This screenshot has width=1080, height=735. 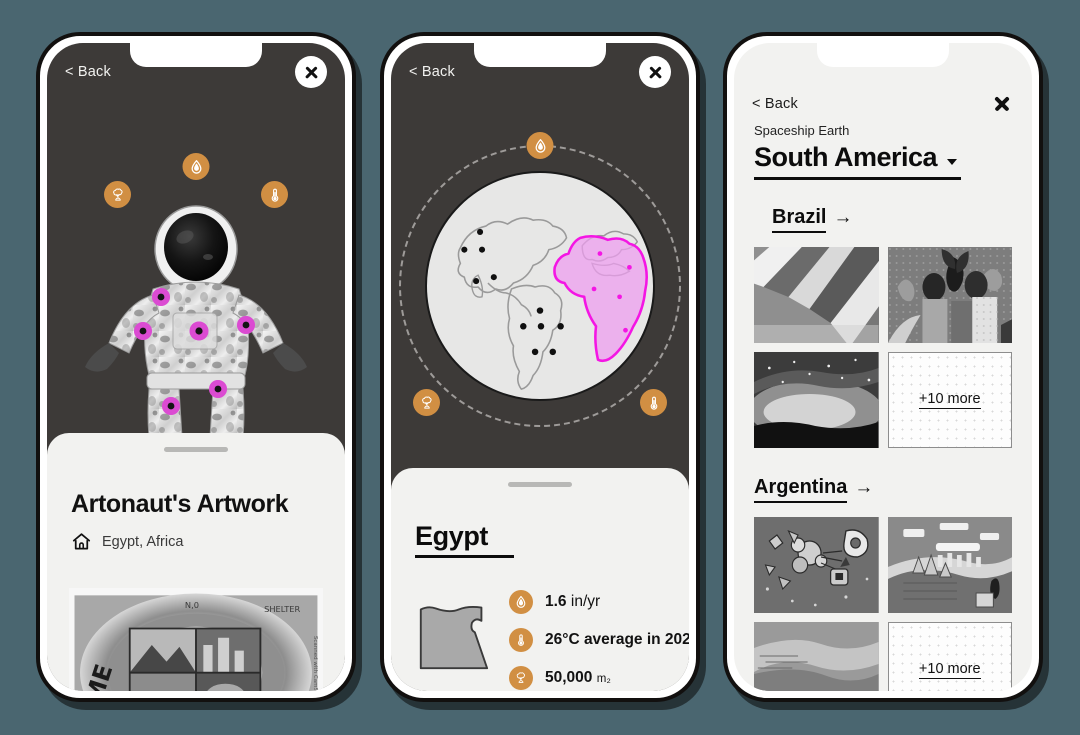 I want to click on svg-text: N,0, so click(x=192, y=605).